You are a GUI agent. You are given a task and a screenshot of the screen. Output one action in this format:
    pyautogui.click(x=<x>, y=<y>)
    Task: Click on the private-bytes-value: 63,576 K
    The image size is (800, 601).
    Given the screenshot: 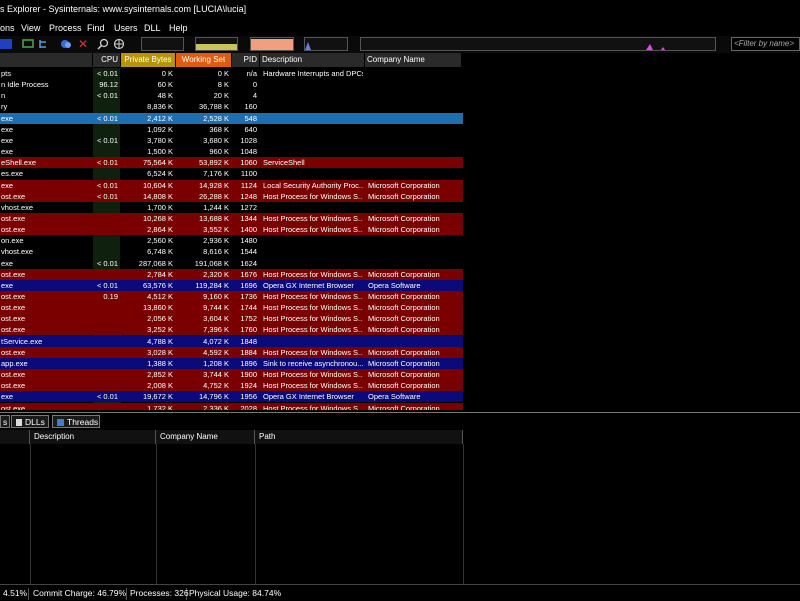 What is the action you would take?
    pyautogui.click(x=157, y=285)
    